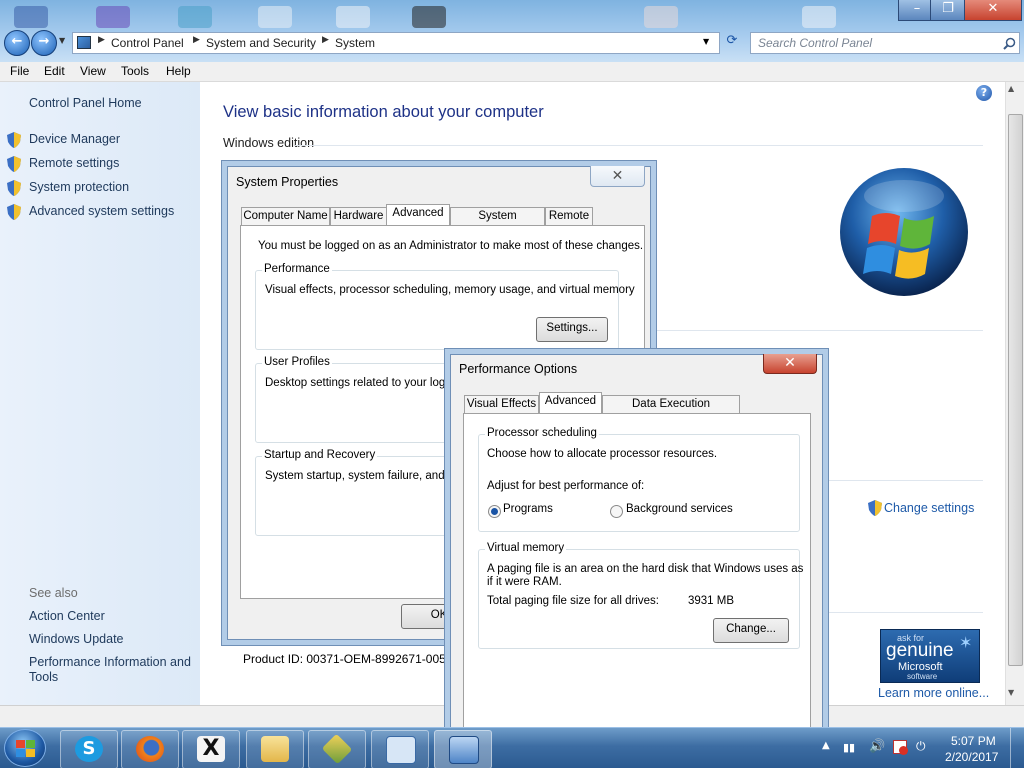  Describe the element at coordinates (74, 139) in the screenshot. I see `device-manager-link: Device Manager` at that location.